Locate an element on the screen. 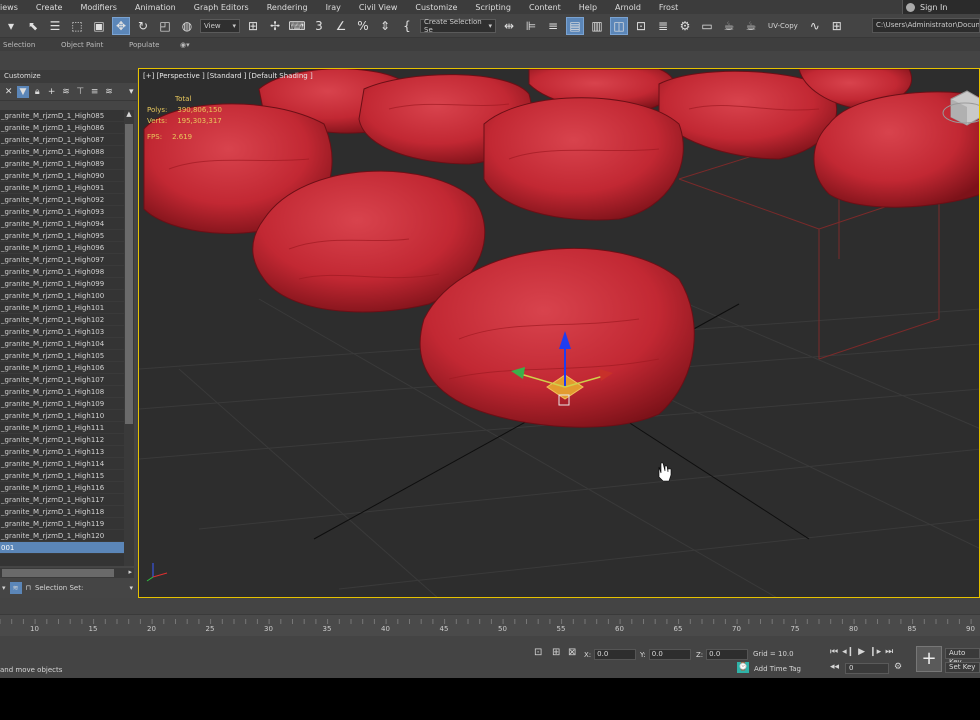 This screenshot has width=980, height=720. move-icon: ✥ is located at coordinates (121, 25).